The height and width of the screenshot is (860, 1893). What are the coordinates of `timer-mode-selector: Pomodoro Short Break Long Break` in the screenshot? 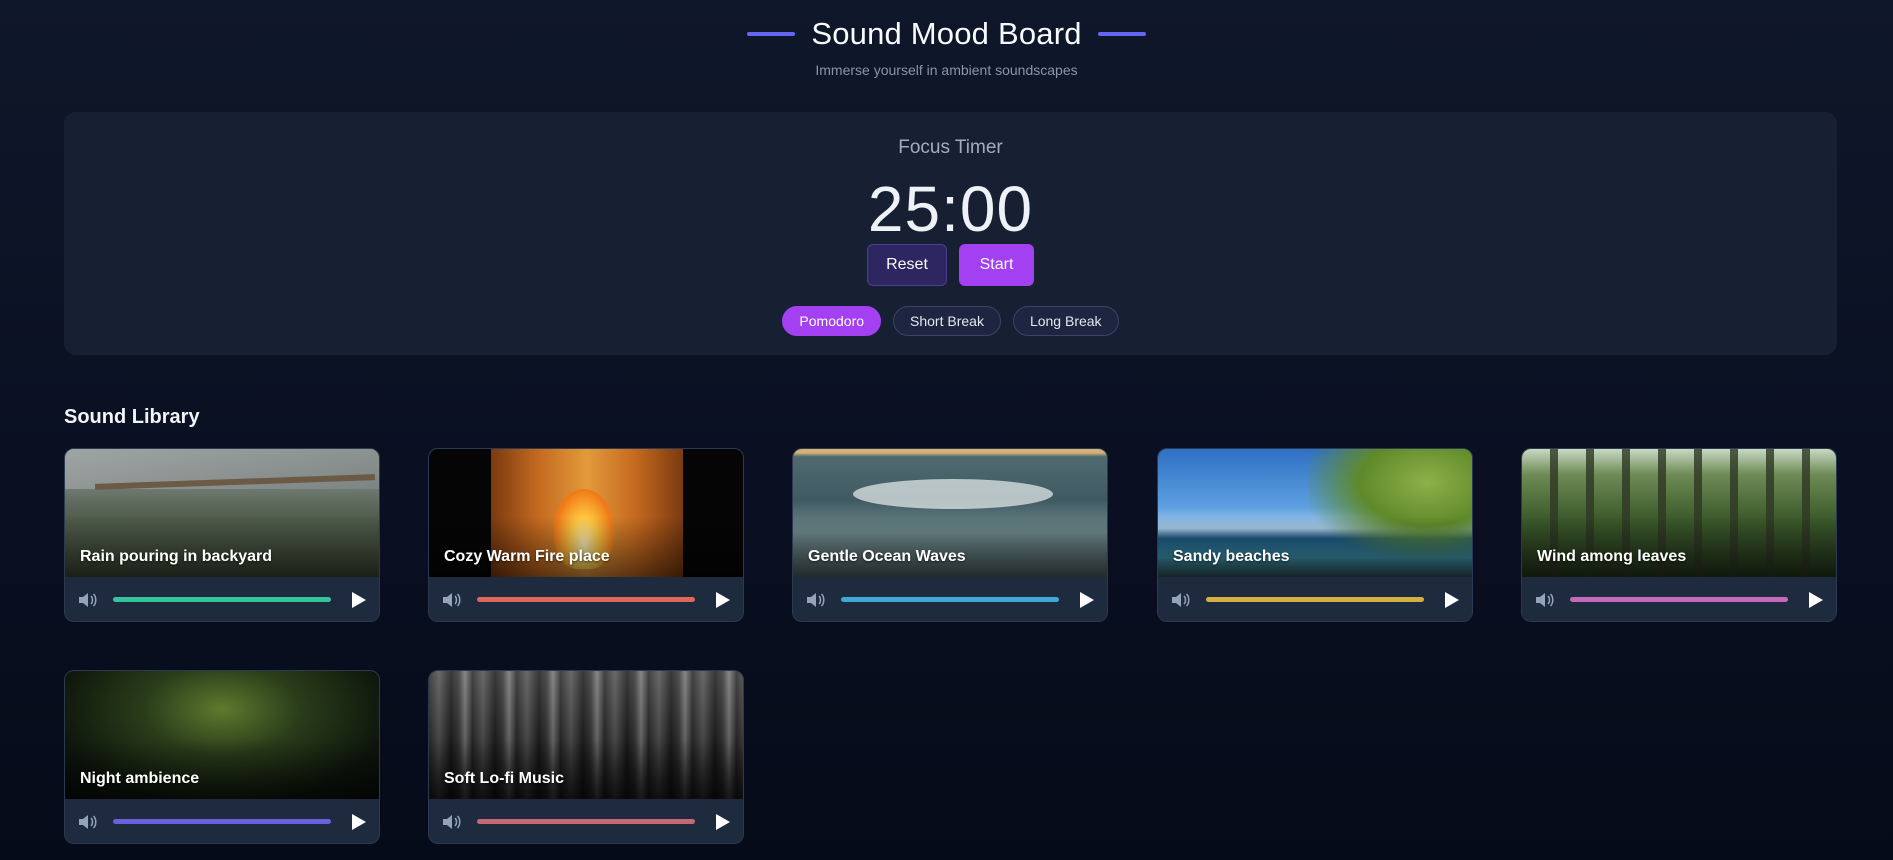 It's located at (950, 321).